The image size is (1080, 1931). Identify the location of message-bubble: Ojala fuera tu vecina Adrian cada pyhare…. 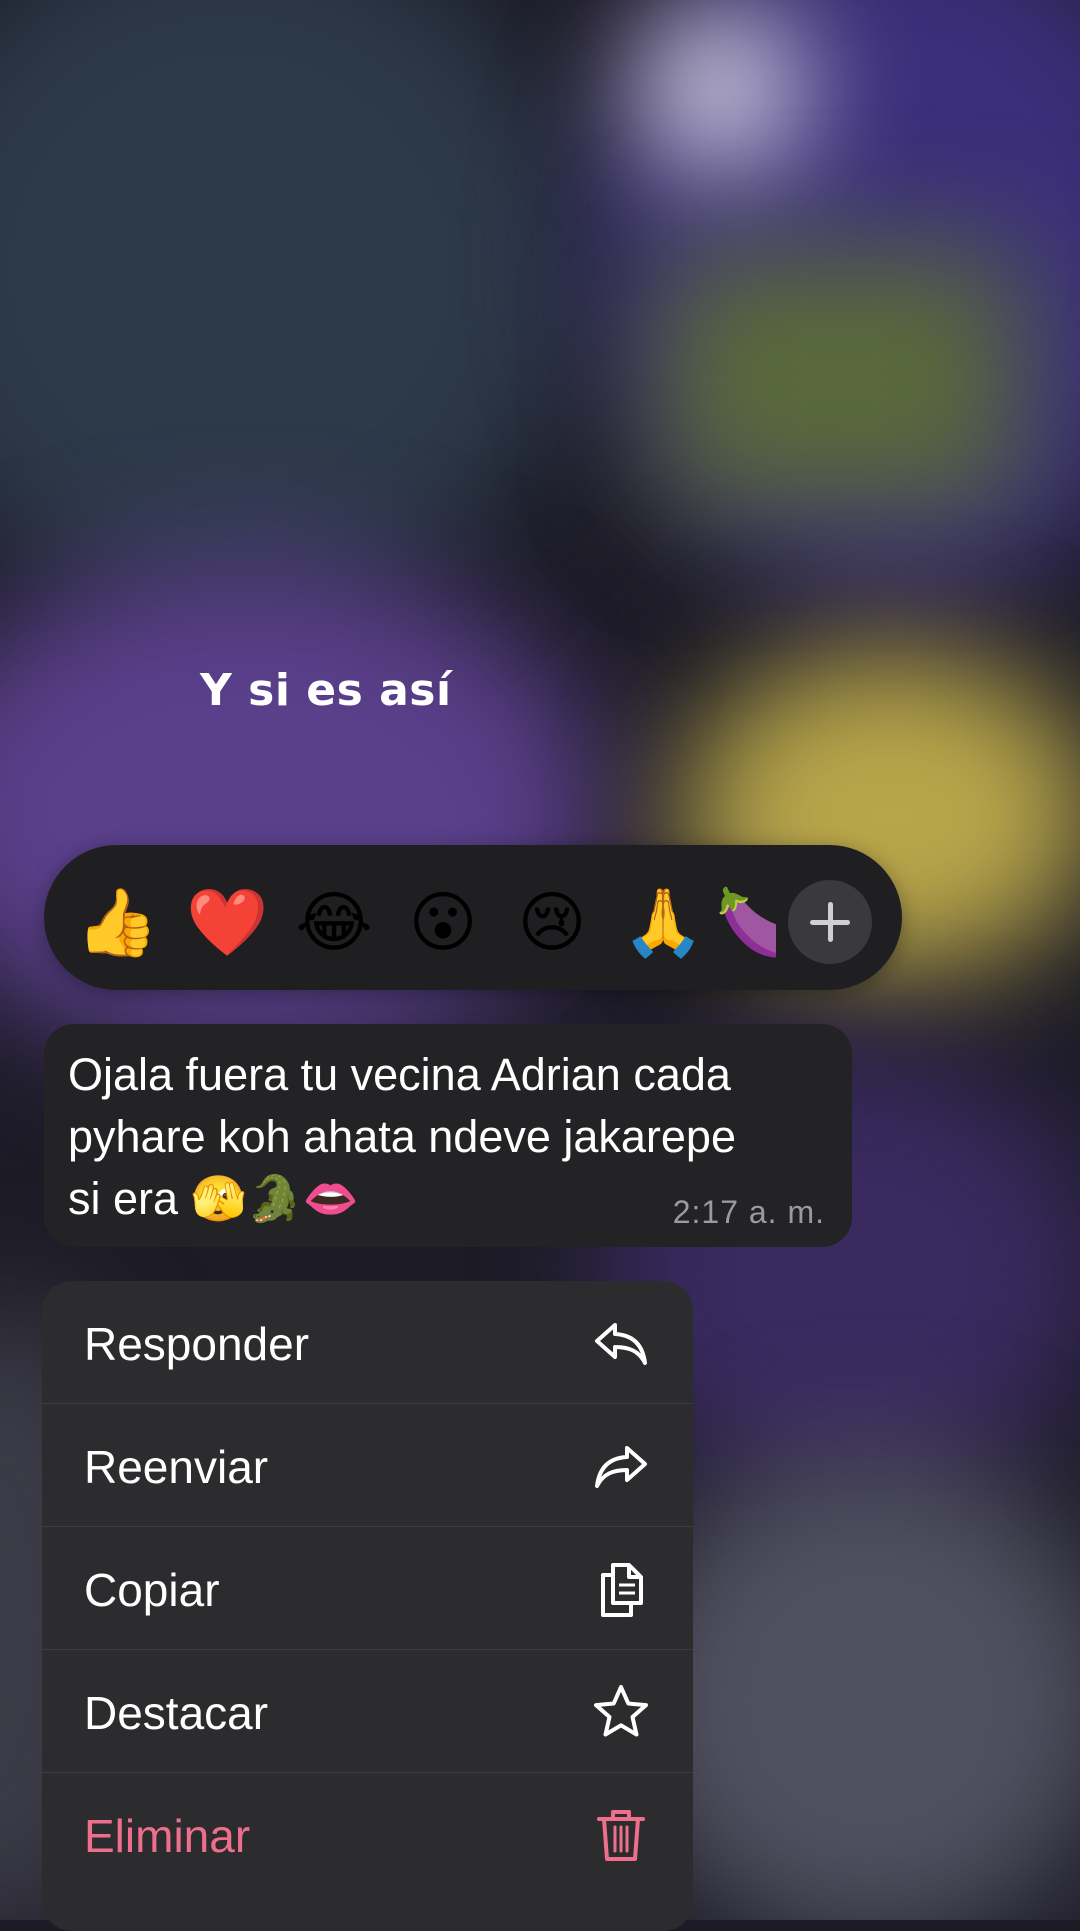
(448, 1135).